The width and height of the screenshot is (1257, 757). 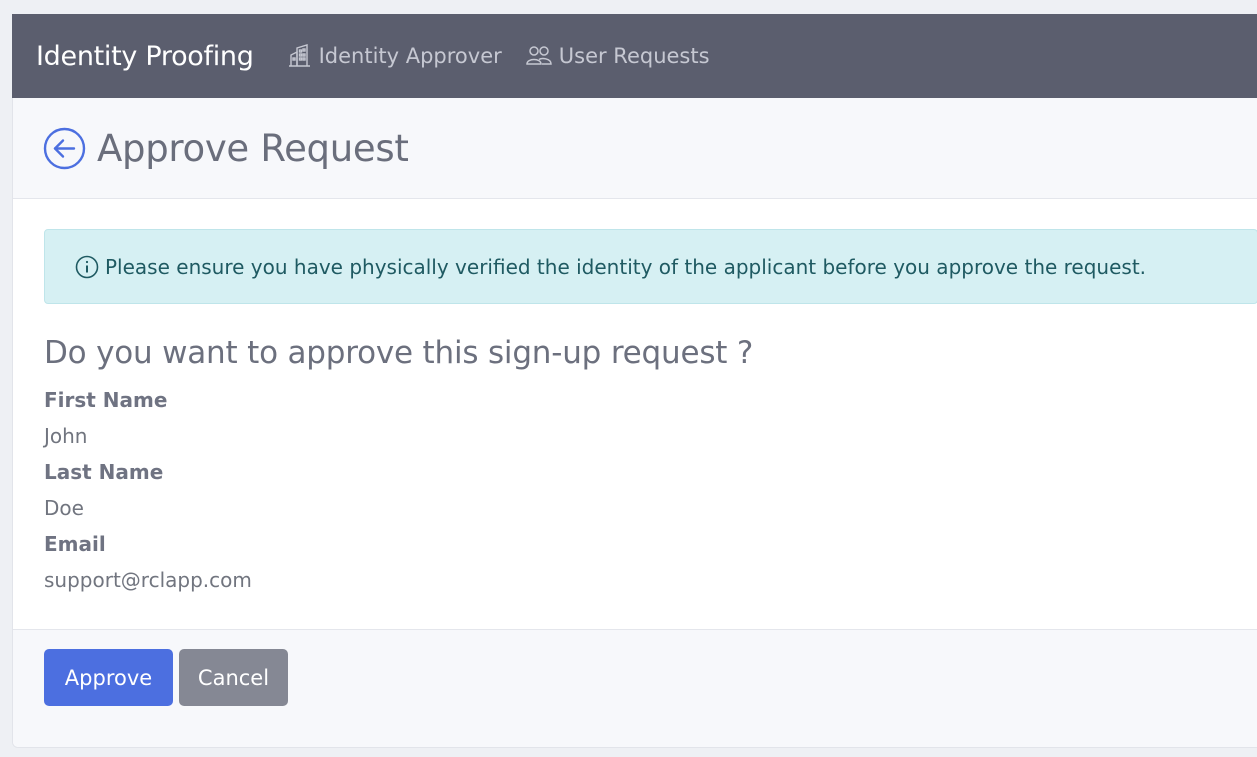 I want to click on email-label: Email, so click(x=75, y=544).